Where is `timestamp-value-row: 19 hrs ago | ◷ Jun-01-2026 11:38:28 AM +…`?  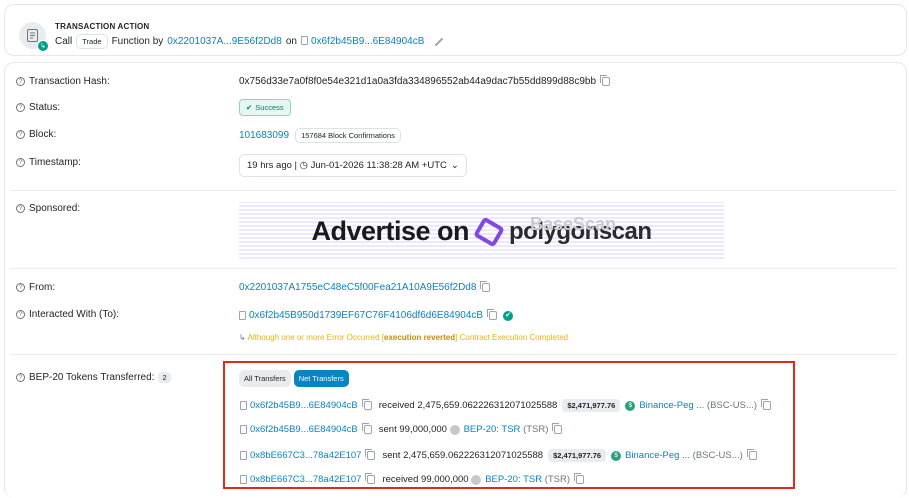 timestamp-value-row: 19 hrs ago | ◷ Jun-01-2026 11:38:28 AM +… is located at coordinates (353, 165).